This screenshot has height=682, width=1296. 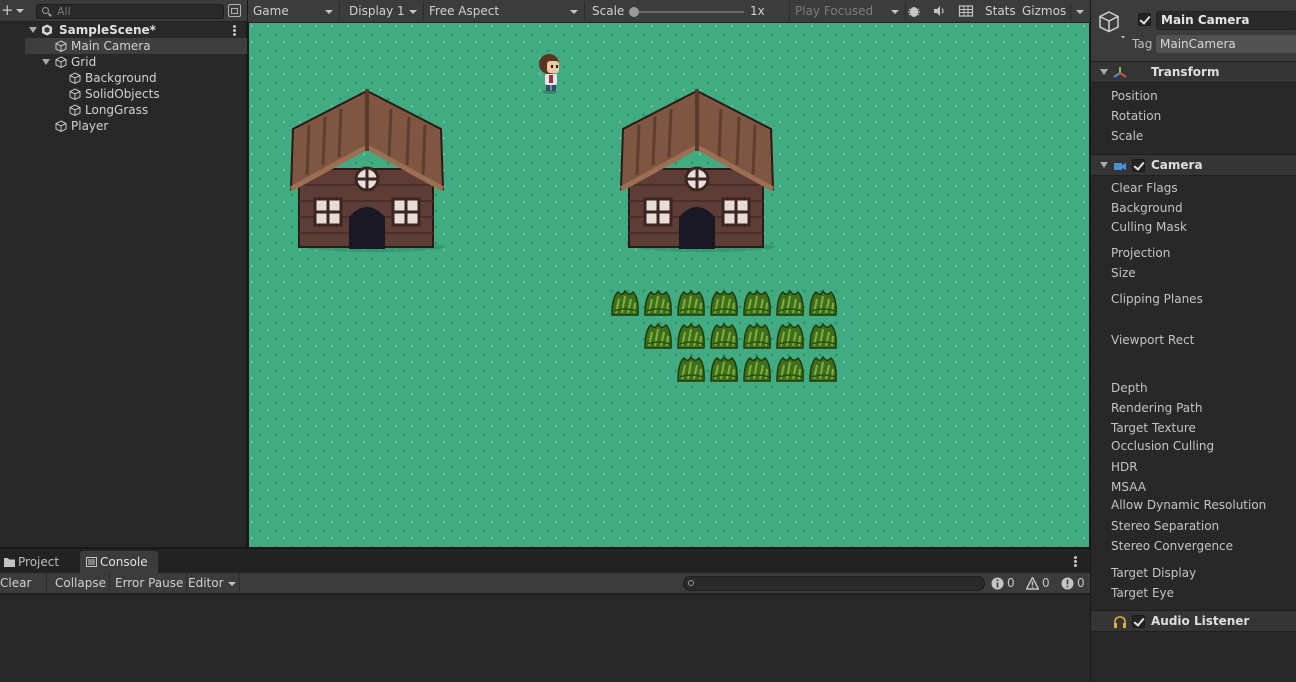 I want to click on scale-value: 1x, so click(x=757, y=11).